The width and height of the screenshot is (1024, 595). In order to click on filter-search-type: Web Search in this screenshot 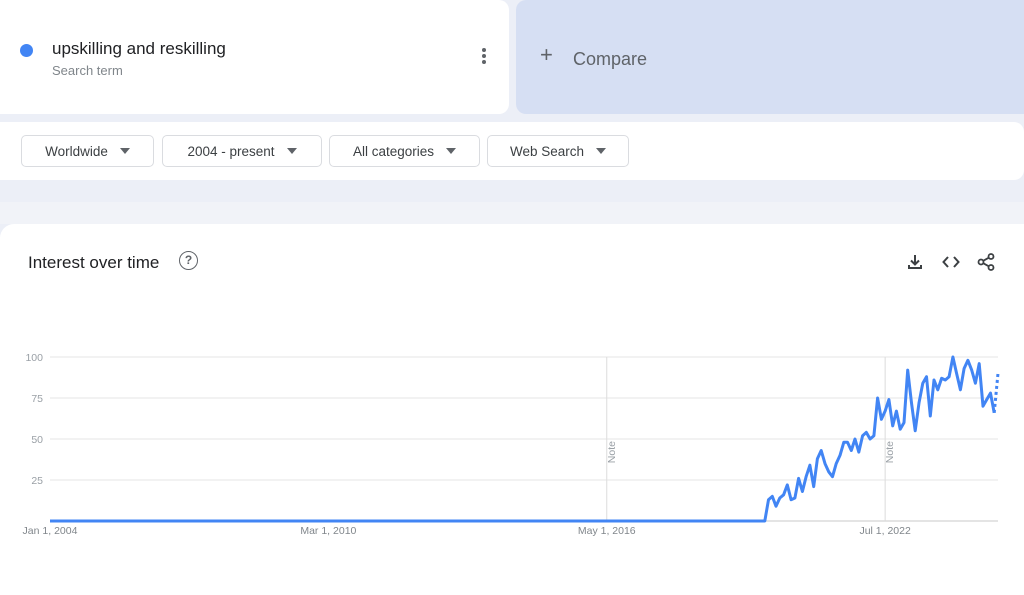, I will do `click(558, 151)`.